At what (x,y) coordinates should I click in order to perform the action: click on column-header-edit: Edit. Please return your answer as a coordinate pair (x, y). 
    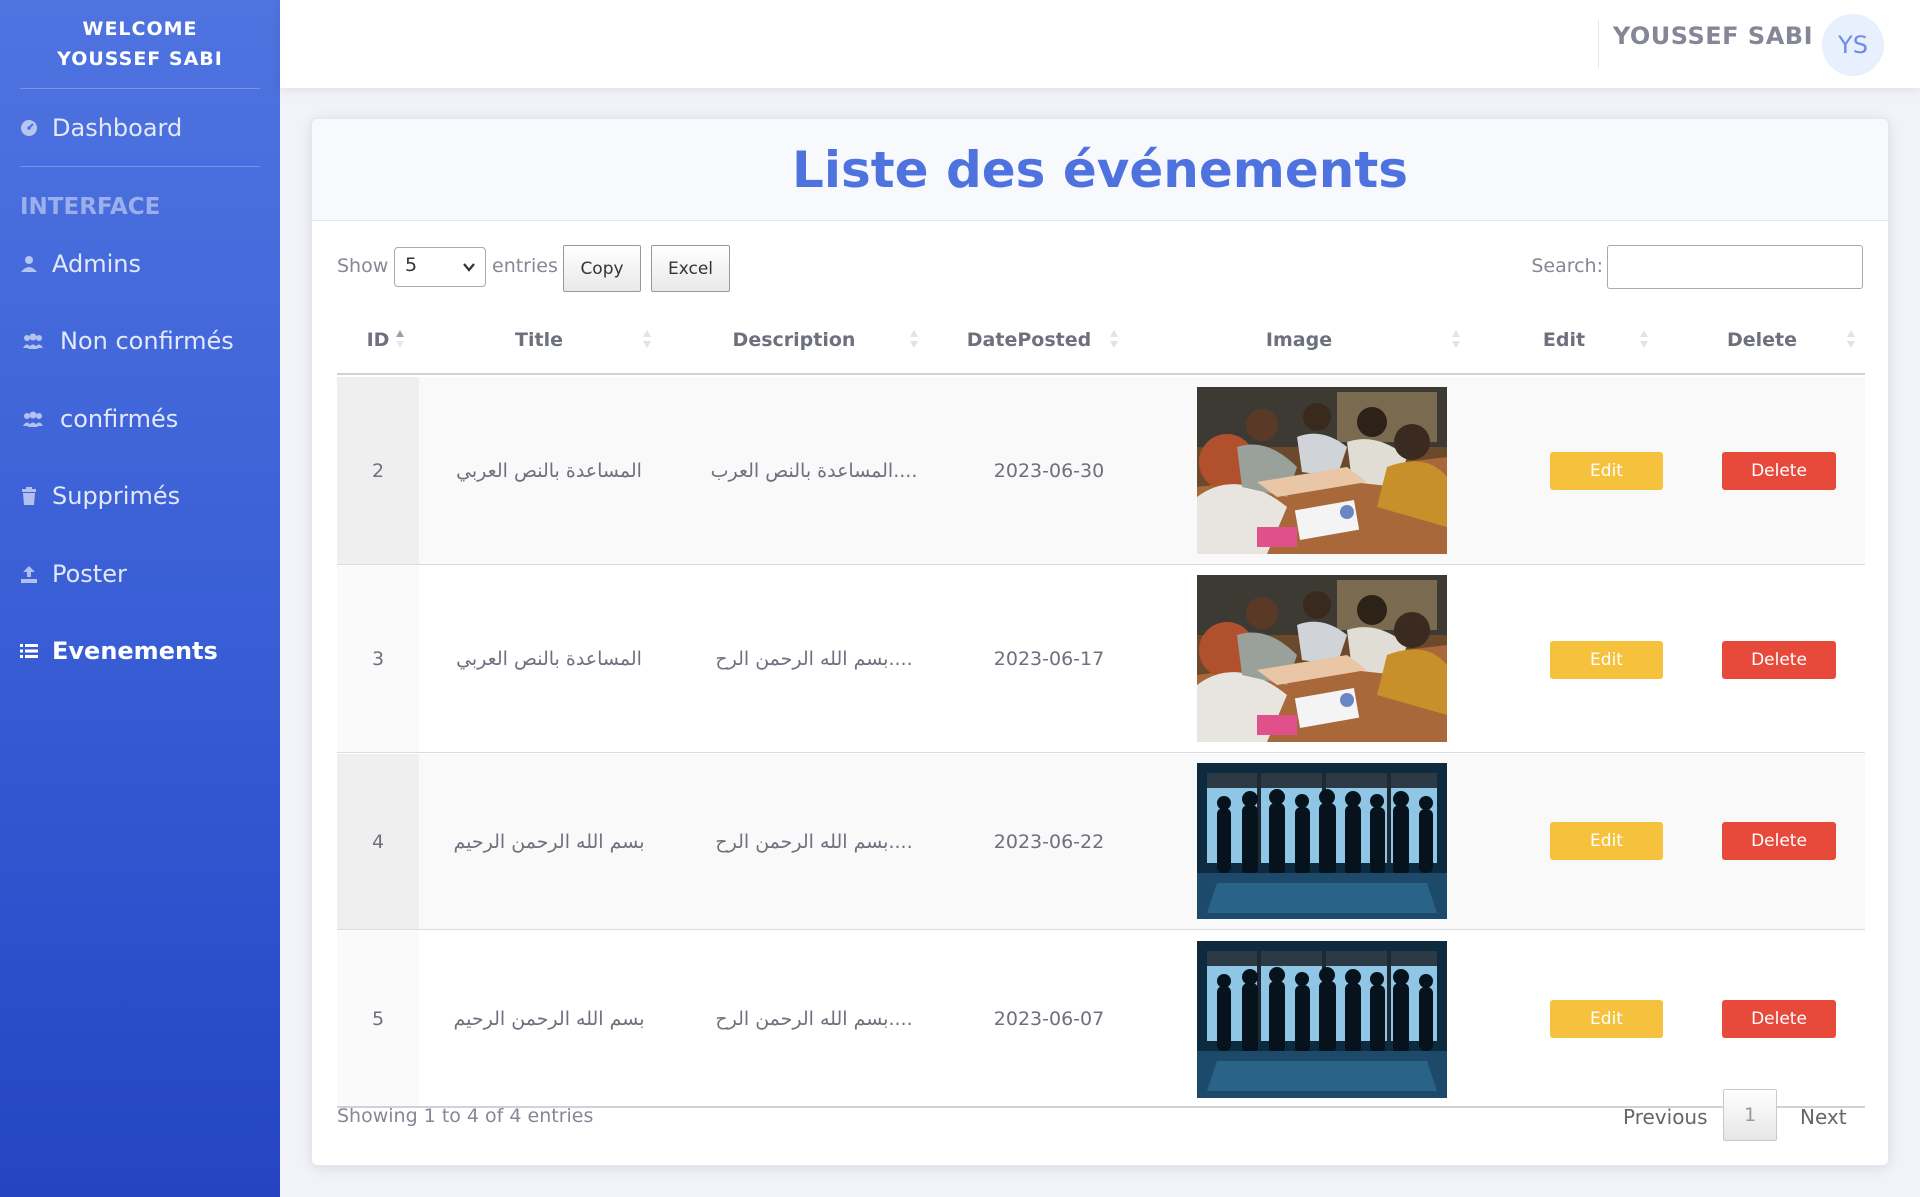
    Looking at the image, I should click on (1564, 340).